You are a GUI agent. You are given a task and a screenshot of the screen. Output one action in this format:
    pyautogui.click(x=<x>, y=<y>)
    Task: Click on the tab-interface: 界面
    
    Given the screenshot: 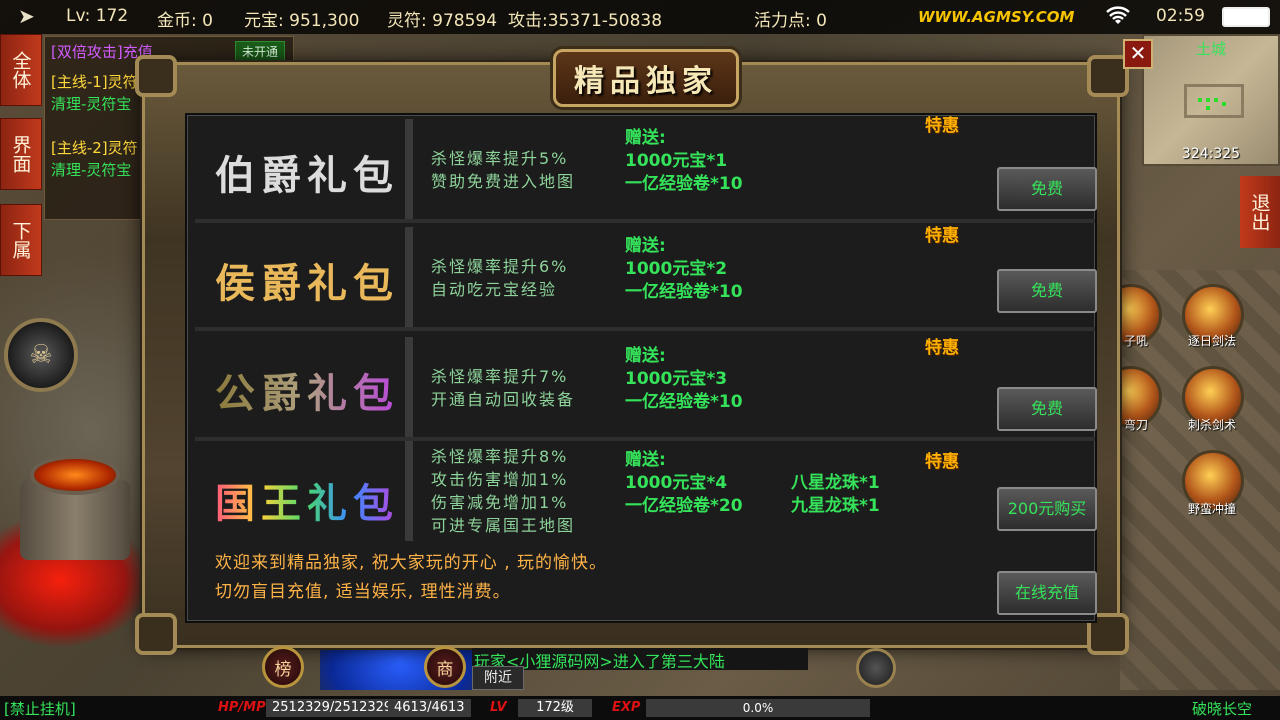 What is the action you would take?
    pyautogui.click(x=21, y=154)
    